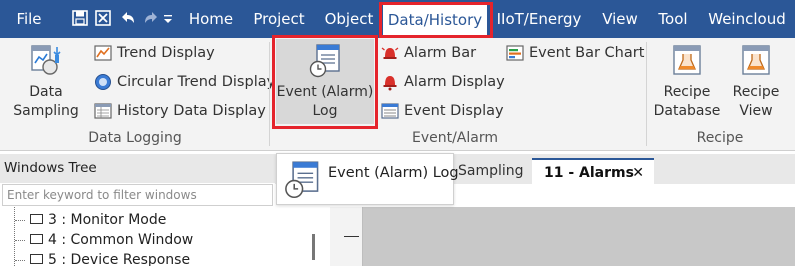 Image resolution: width=795 pixels, height=266 pixels. What do you see at coordinates (151, 18) in the screenshot?
I see `redo-icon` at bounding box center [151, 18].